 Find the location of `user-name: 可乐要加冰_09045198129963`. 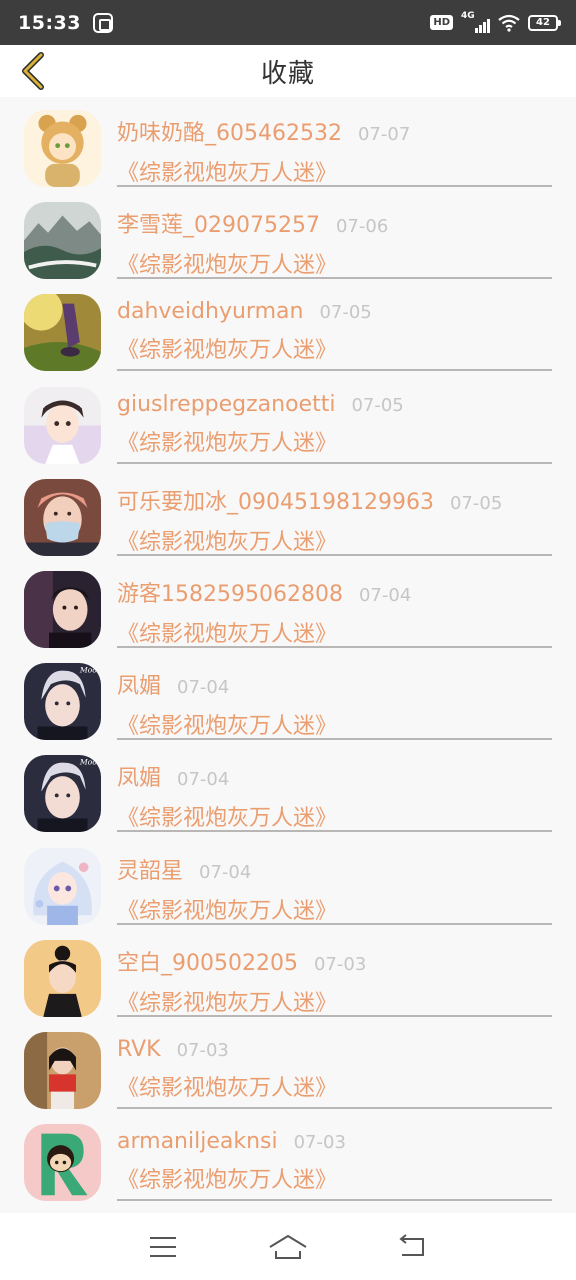

user-name: 可乐要加冰_09045198129963 is located at coordinates (275, 500).